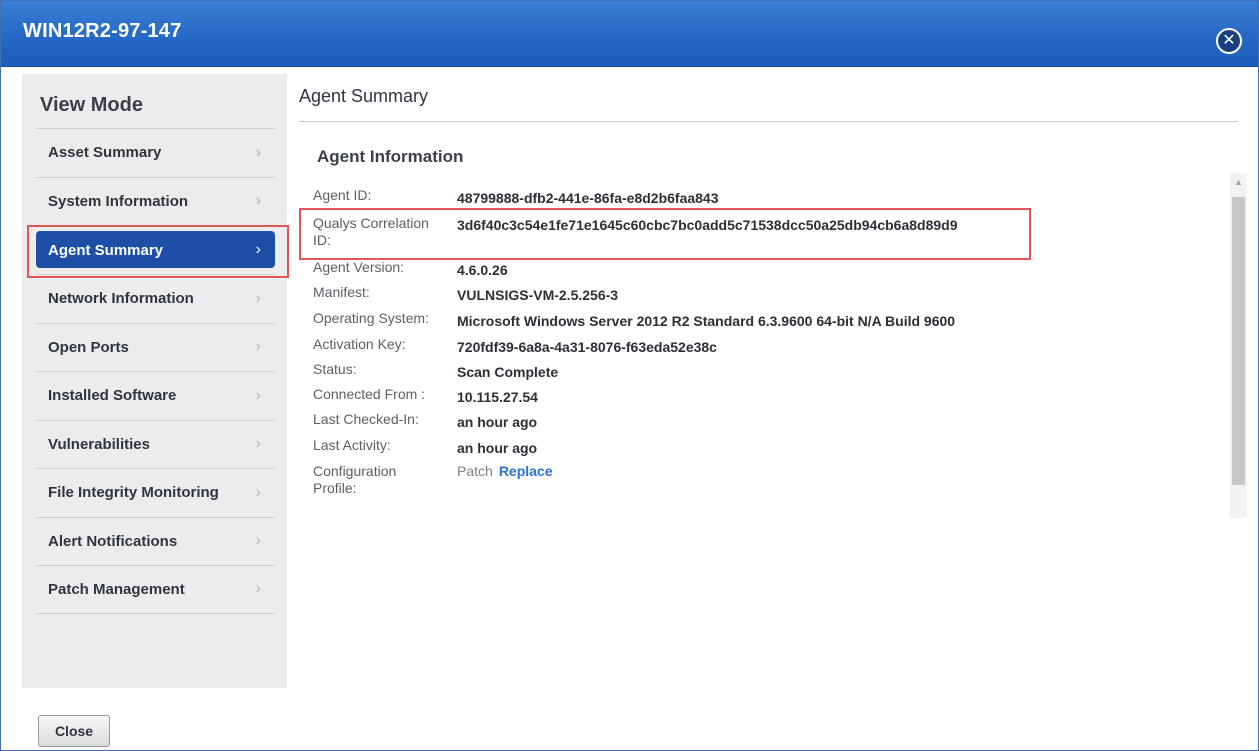 Image resolution: width=1259 pixels, height=751 pixels. I want to click on sidebar-item-patch-management: Patch Management ›, so click(155, 589).